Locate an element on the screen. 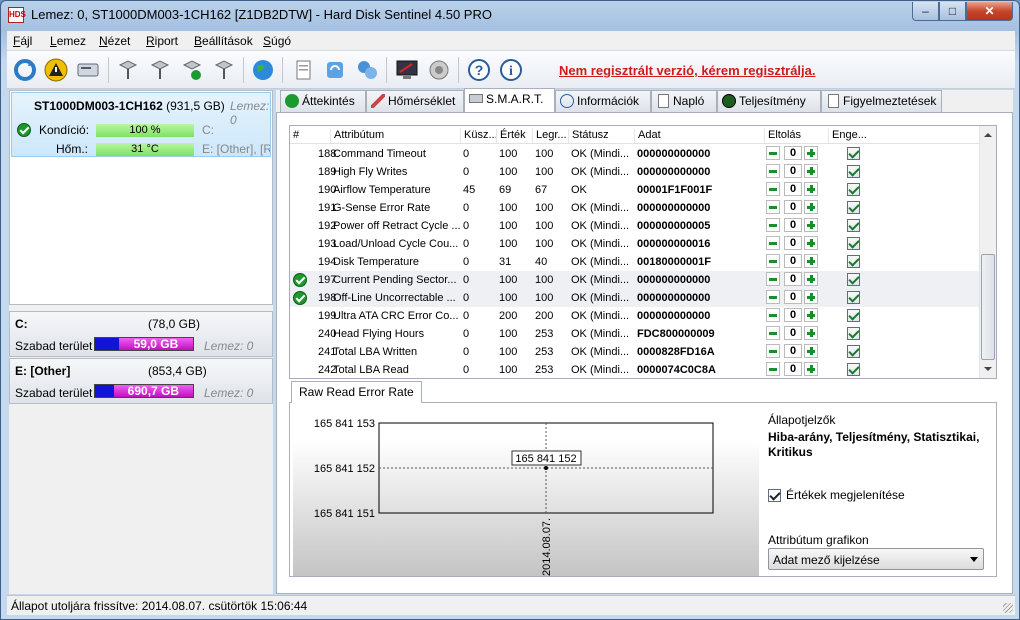 The height and width of the screenshot is (620, 1020). disk-test-icon is located at coordinates (128, 70).